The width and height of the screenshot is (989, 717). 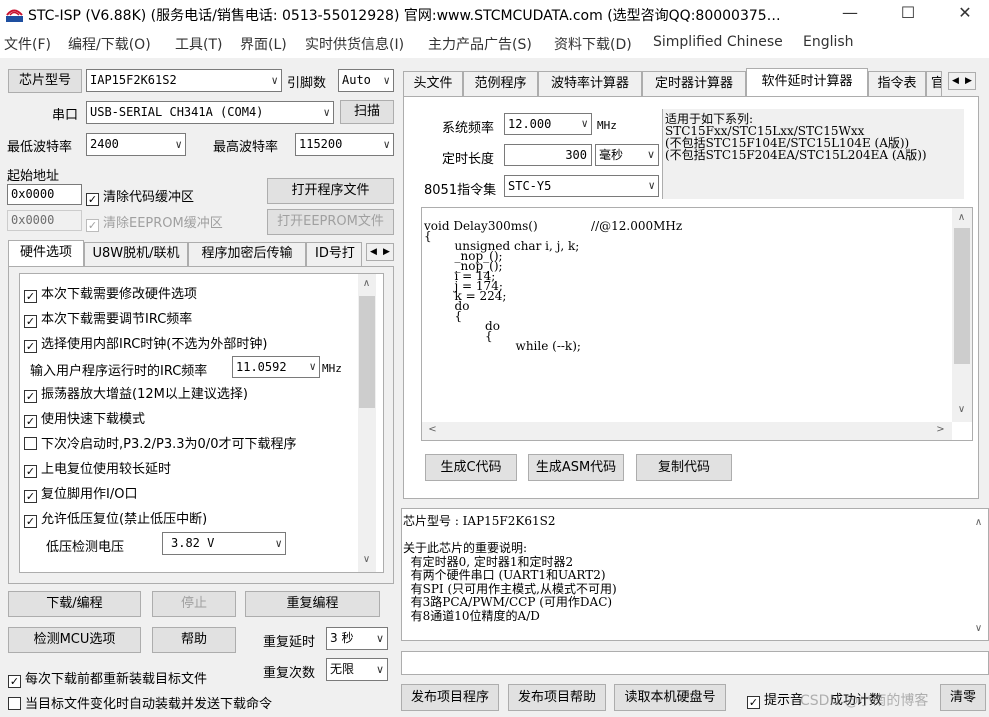 What do you see at coordinates (357, 669) in the screenshot?
I see `repeat-count-select: 无限 ∨` at bounding box center [357, 669].